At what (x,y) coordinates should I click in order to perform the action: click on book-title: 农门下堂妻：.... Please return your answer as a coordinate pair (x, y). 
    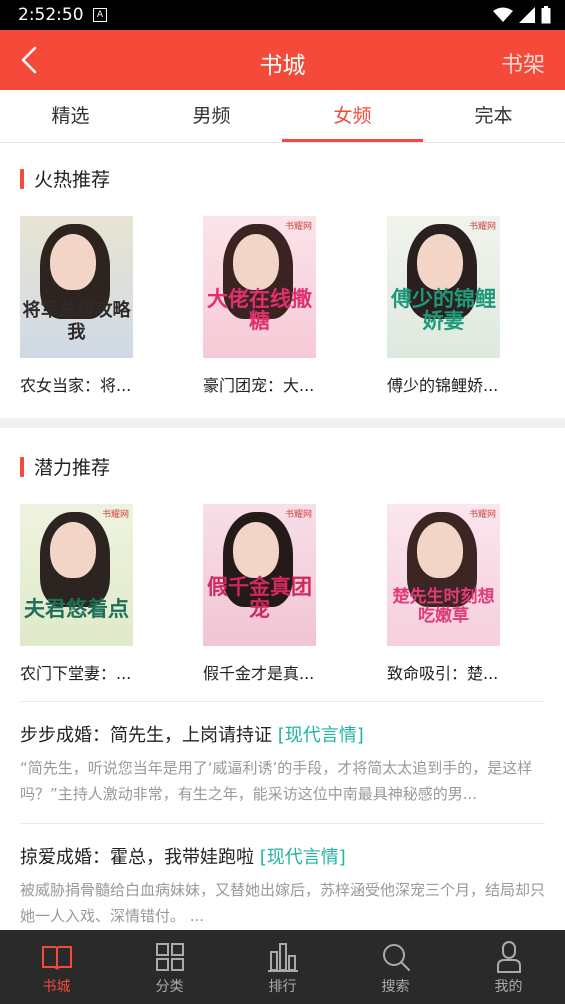
    Looking at the image, I should click on (95, 672).